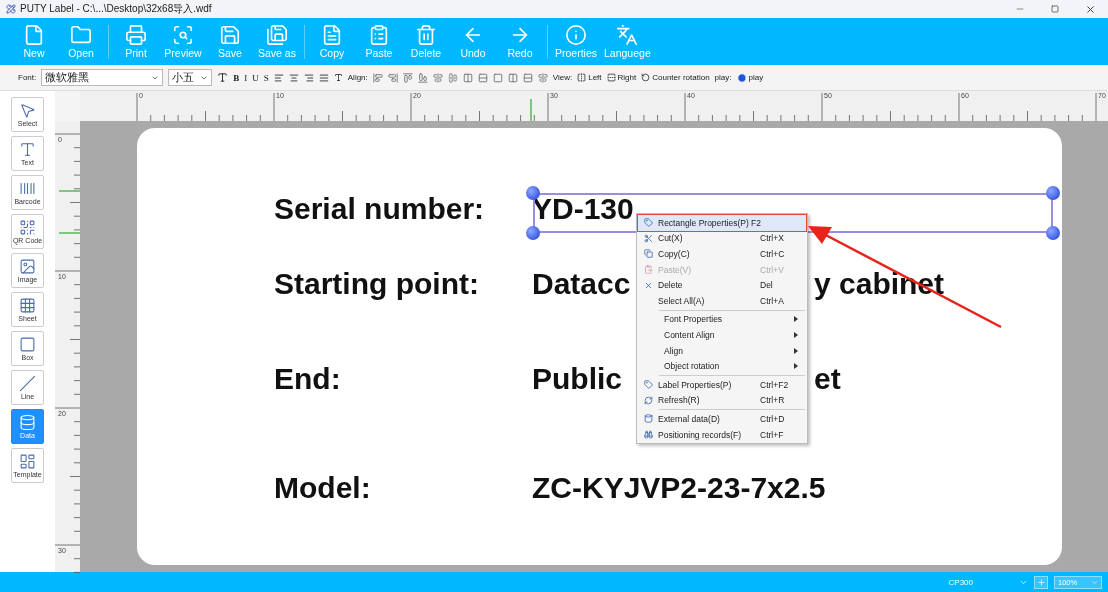  Describe the element at coordinates (722, 384) in the screenshot. I see `menu-item: Label Properties(P) Ctrl+F2` at that location.